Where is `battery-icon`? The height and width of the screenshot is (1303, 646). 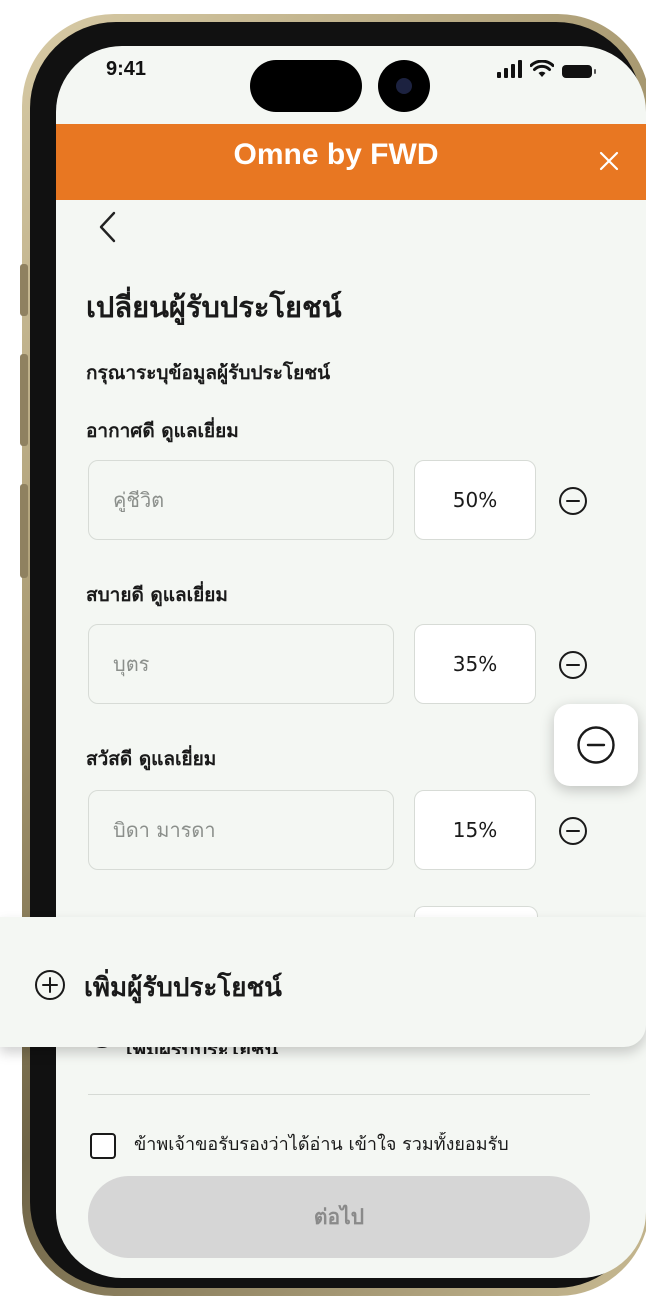 battery-icon is located at coordinates (579, 71).